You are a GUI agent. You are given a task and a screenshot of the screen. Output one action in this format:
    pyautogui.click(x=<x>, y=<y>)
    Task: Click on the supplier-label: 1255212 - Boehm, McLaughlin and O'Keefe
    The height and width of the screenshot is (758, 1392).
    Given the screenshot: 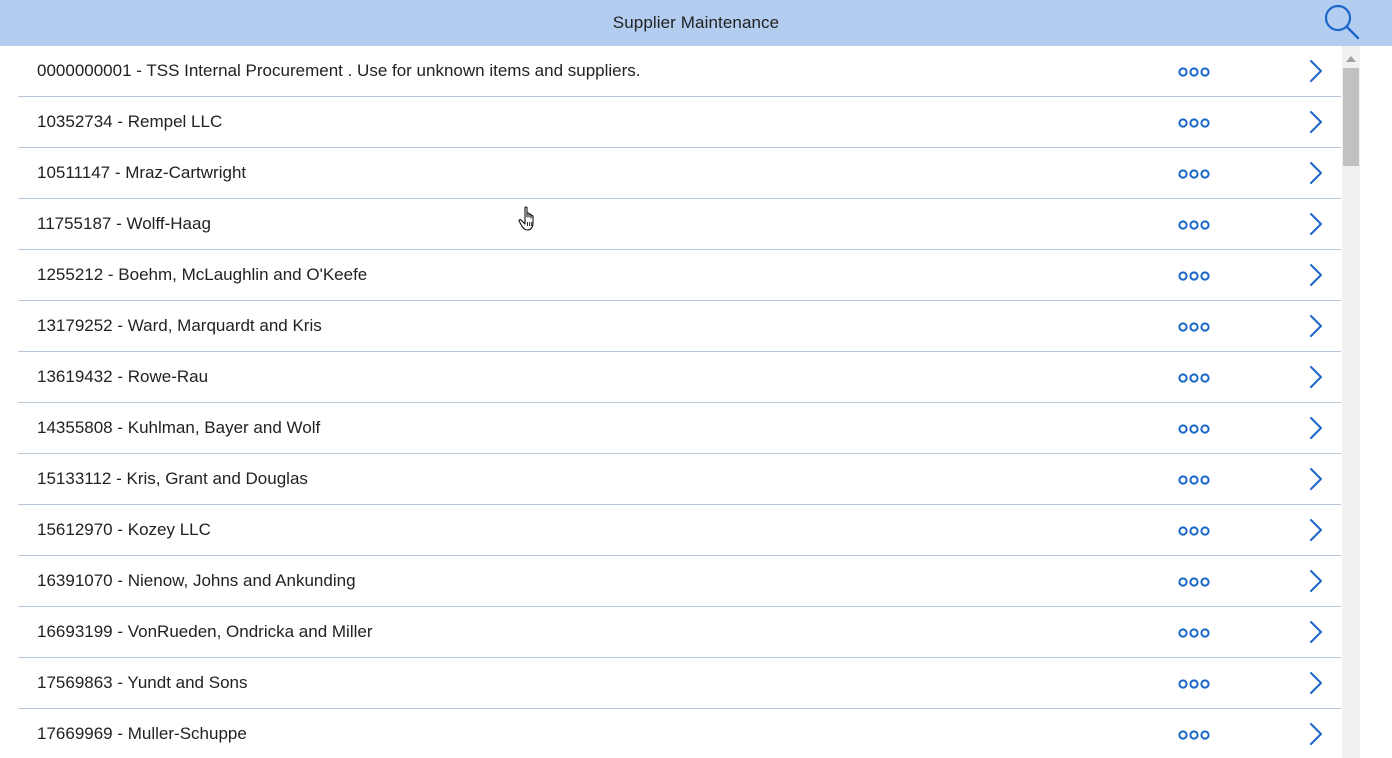 What is the action you would take?
    pyautogui.click(x=202, y=274)
    